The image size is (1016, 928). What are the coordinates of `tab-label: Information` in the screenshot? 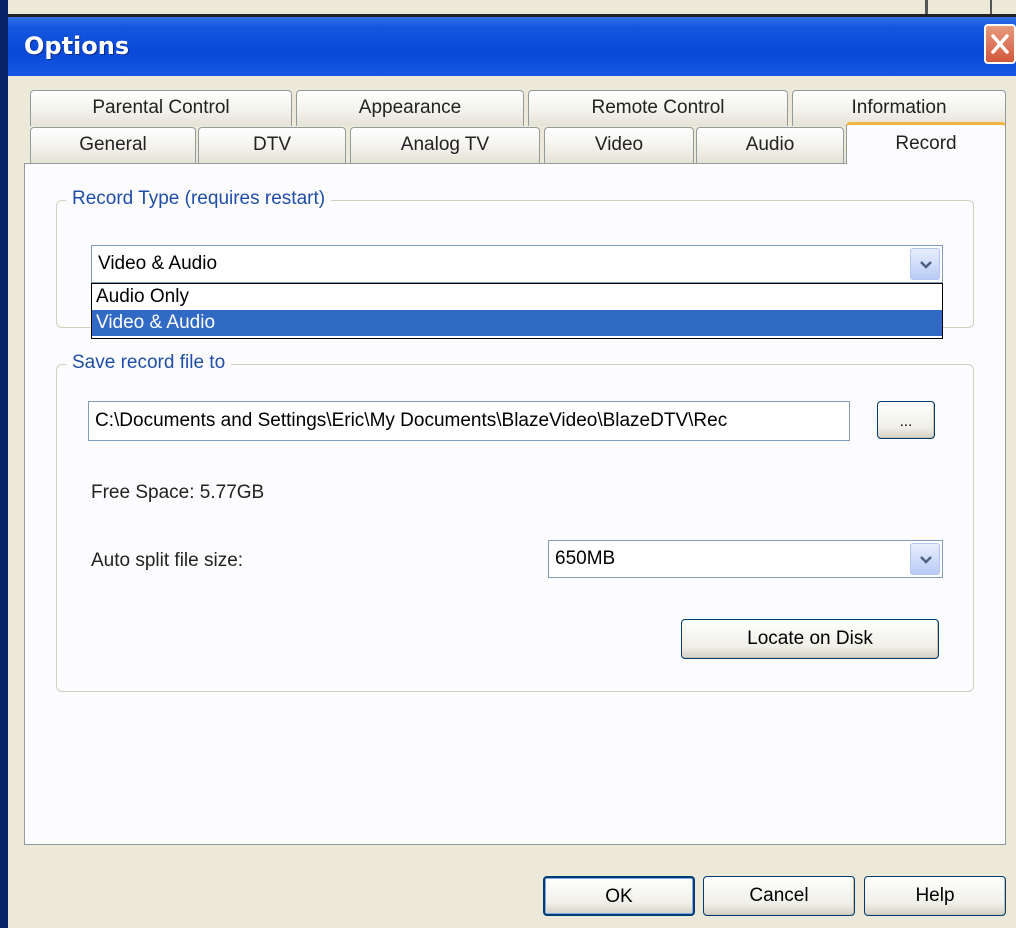 It's located at (899, 107).